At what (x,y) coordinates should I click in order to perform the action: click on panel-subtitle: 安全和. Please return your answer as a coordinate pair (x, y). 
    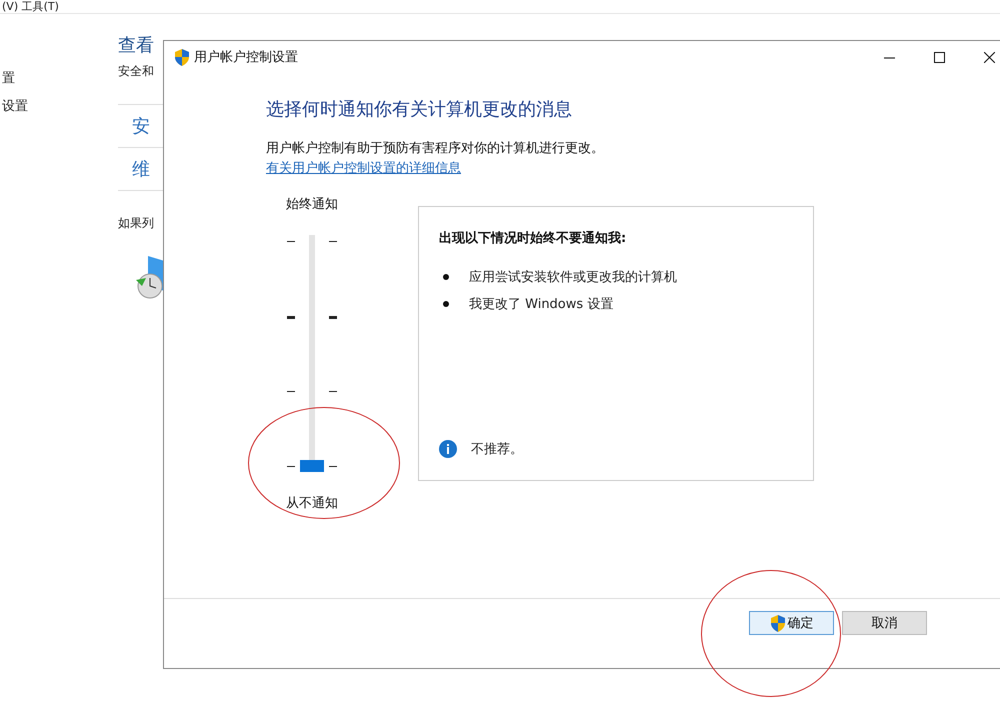
    Looking at the image, I should click on (136, 71).